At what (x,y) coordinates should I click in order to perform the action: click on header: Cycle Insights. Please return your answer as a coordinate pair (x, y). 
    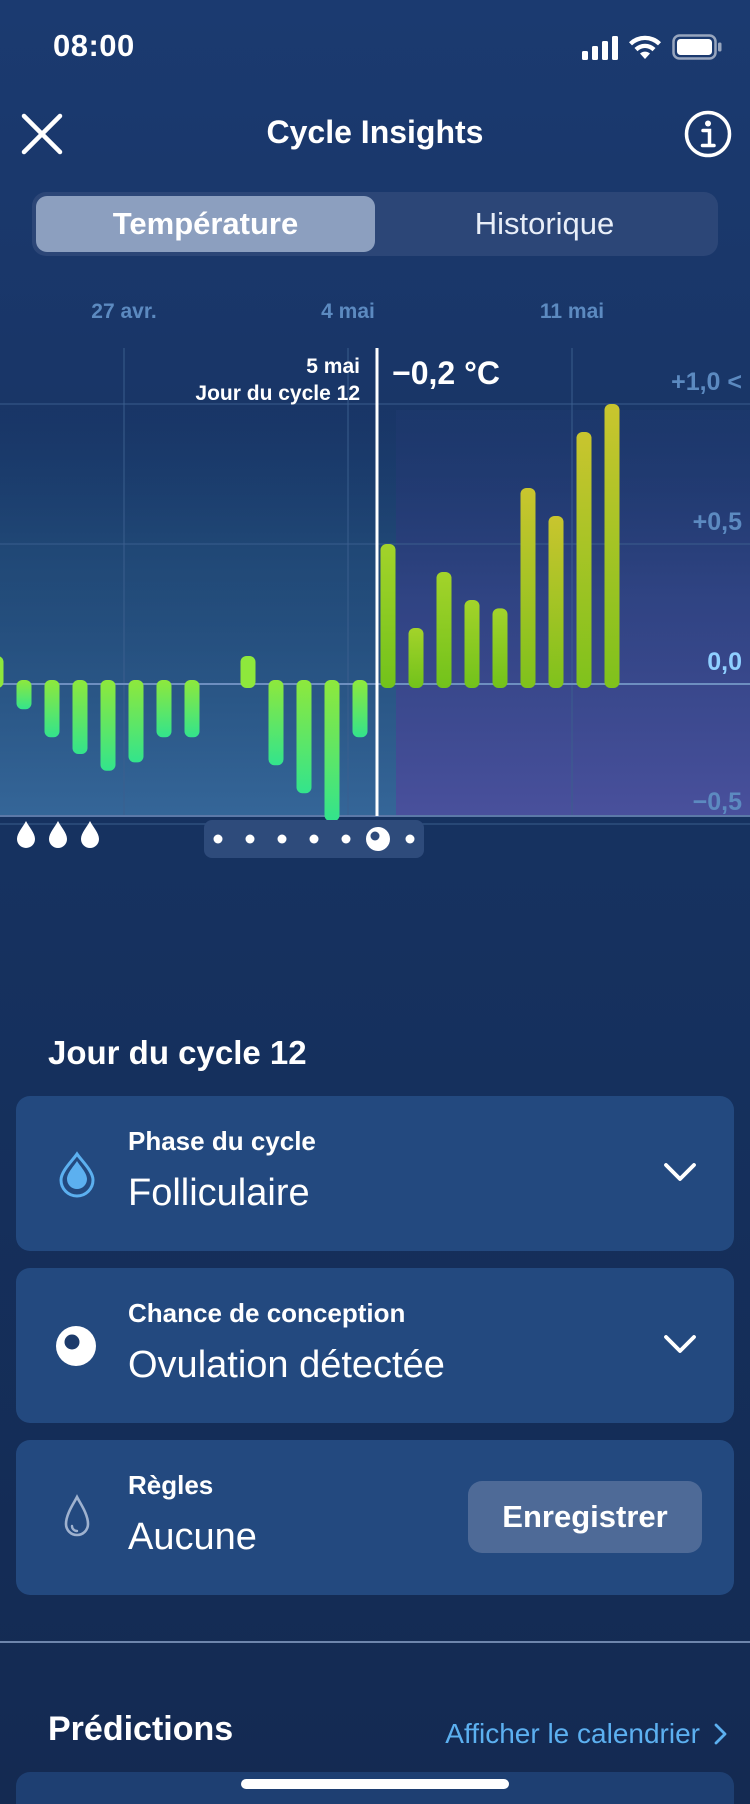
    Looking at the image, I should click on (375, 135).